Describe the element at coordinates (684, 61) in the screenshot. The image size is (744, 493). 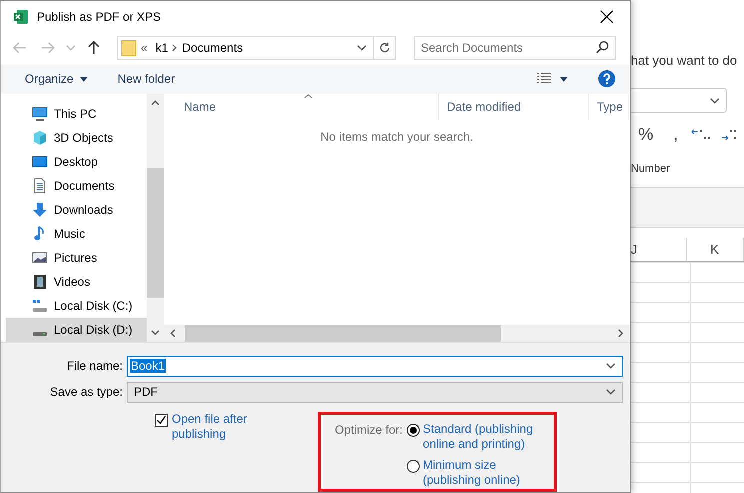
I see `tell-me-text: hat you want to do` at that location.